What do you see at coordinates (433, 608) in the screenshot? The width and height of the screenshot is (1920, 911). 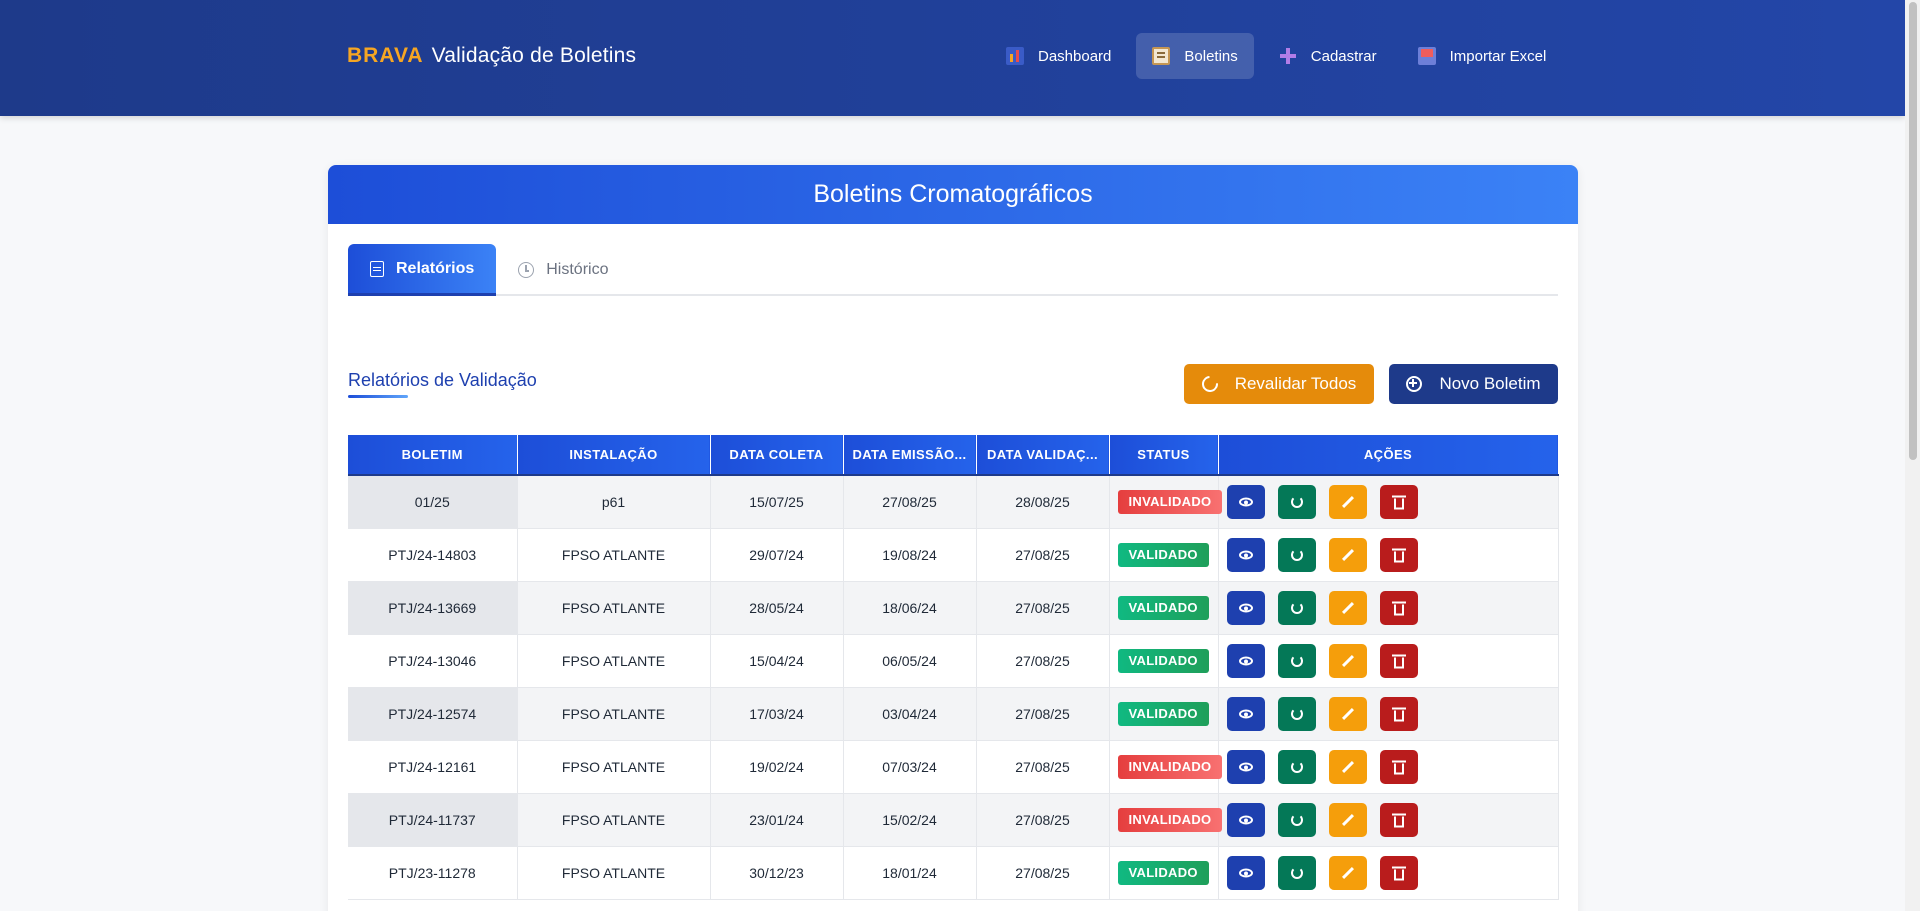 I see `cell-boletim: PTJ/24-13669` at bounding box center [433, 608].